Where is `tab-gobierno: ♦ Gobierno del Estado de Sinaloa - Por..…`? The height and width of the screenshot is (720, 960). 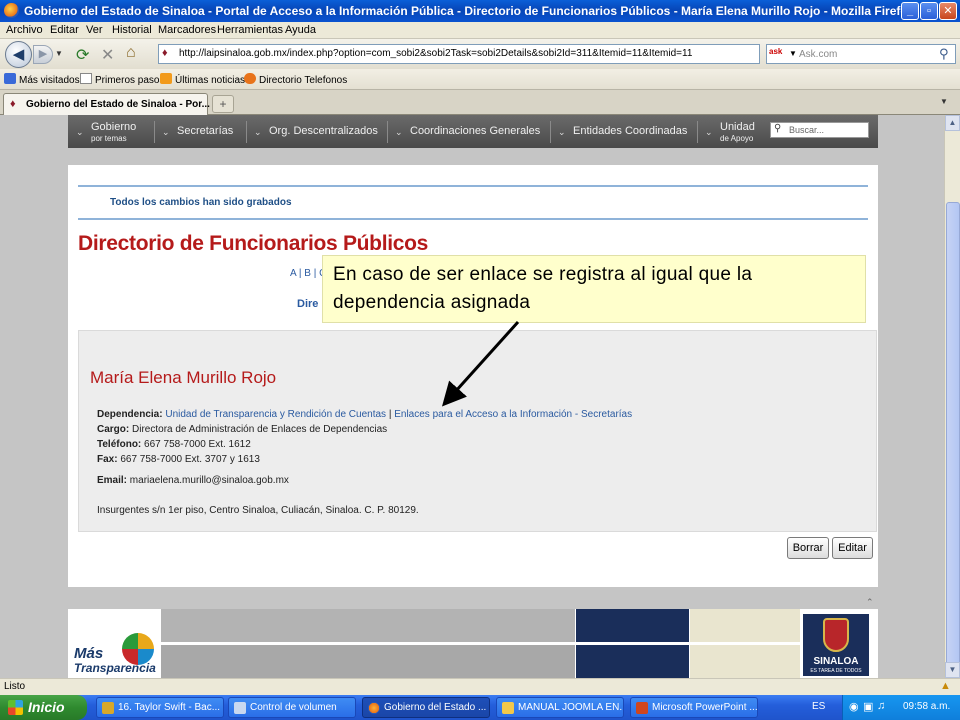 tab-gobierno: ♦ Gobierno del Estado de Sinaloa - Por..… is located at coordinates (106, 104).